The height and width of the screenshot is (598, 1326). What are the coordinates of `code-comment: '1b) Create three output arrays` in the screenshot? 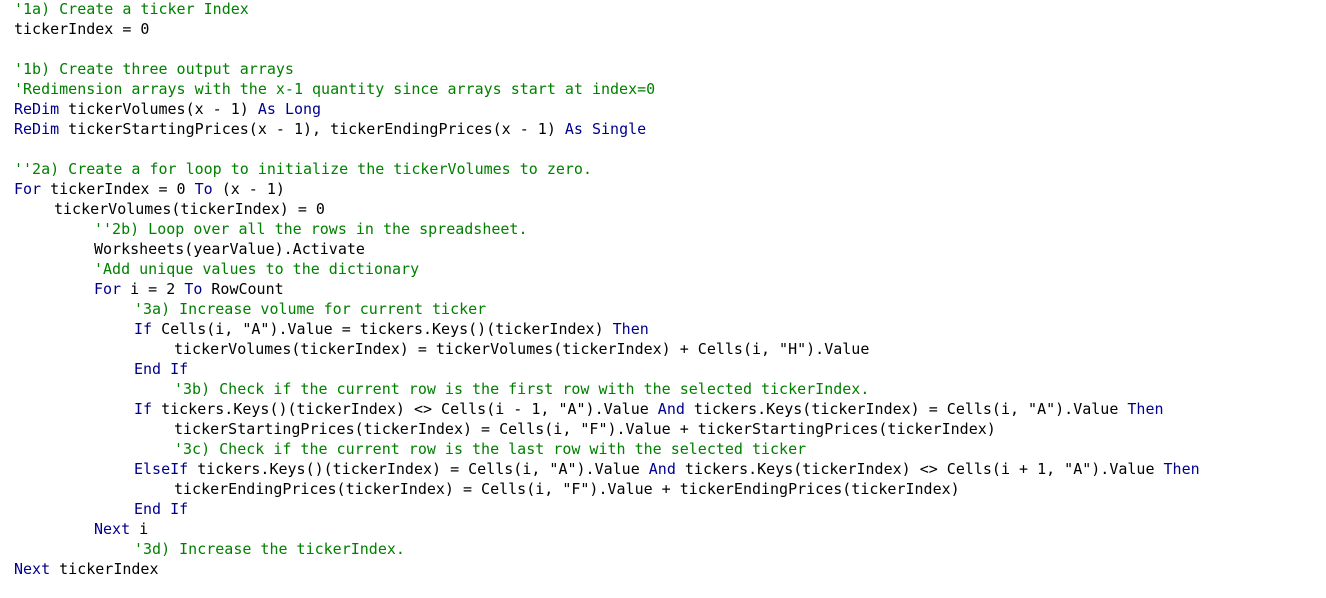 It's located at (154, 69).